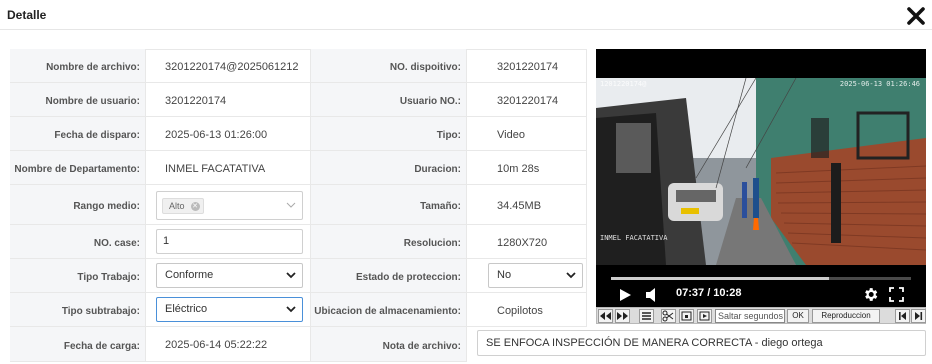 The image size is (932, 364). What do you see at coordinates (466, 15) in the screenshot?
I see `dialog-header: Detalle` at bounding box center [466, 15].